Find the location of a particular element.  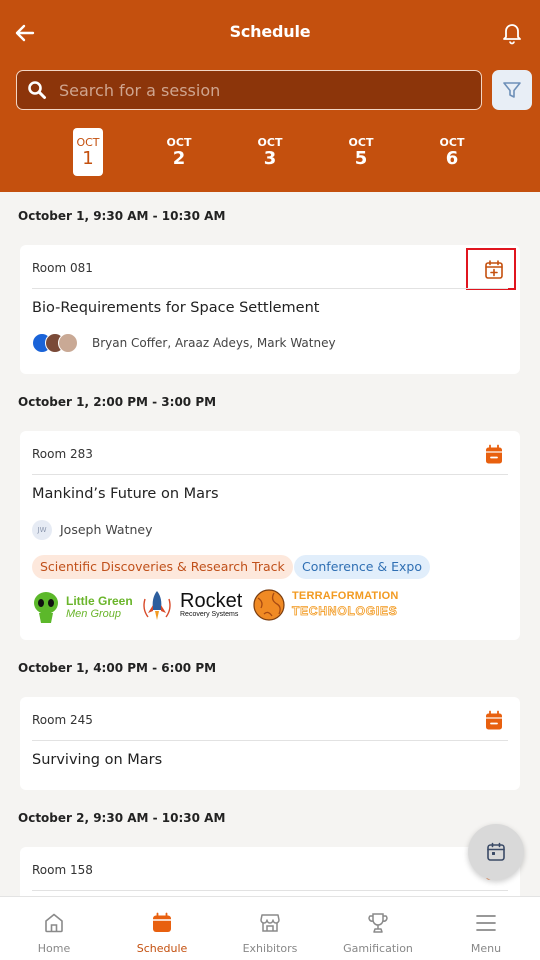

search-bar is located at coordinates (249, 90).